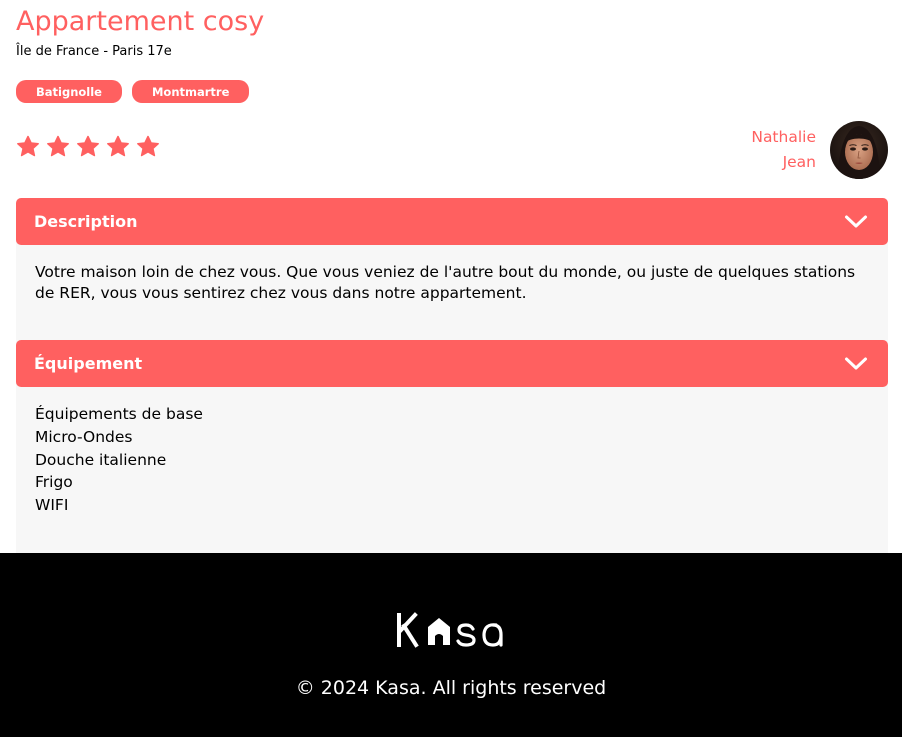 This screenshot has height=737, width=902. I want to click on host-first-name: Nathalie, so click(783, 137).